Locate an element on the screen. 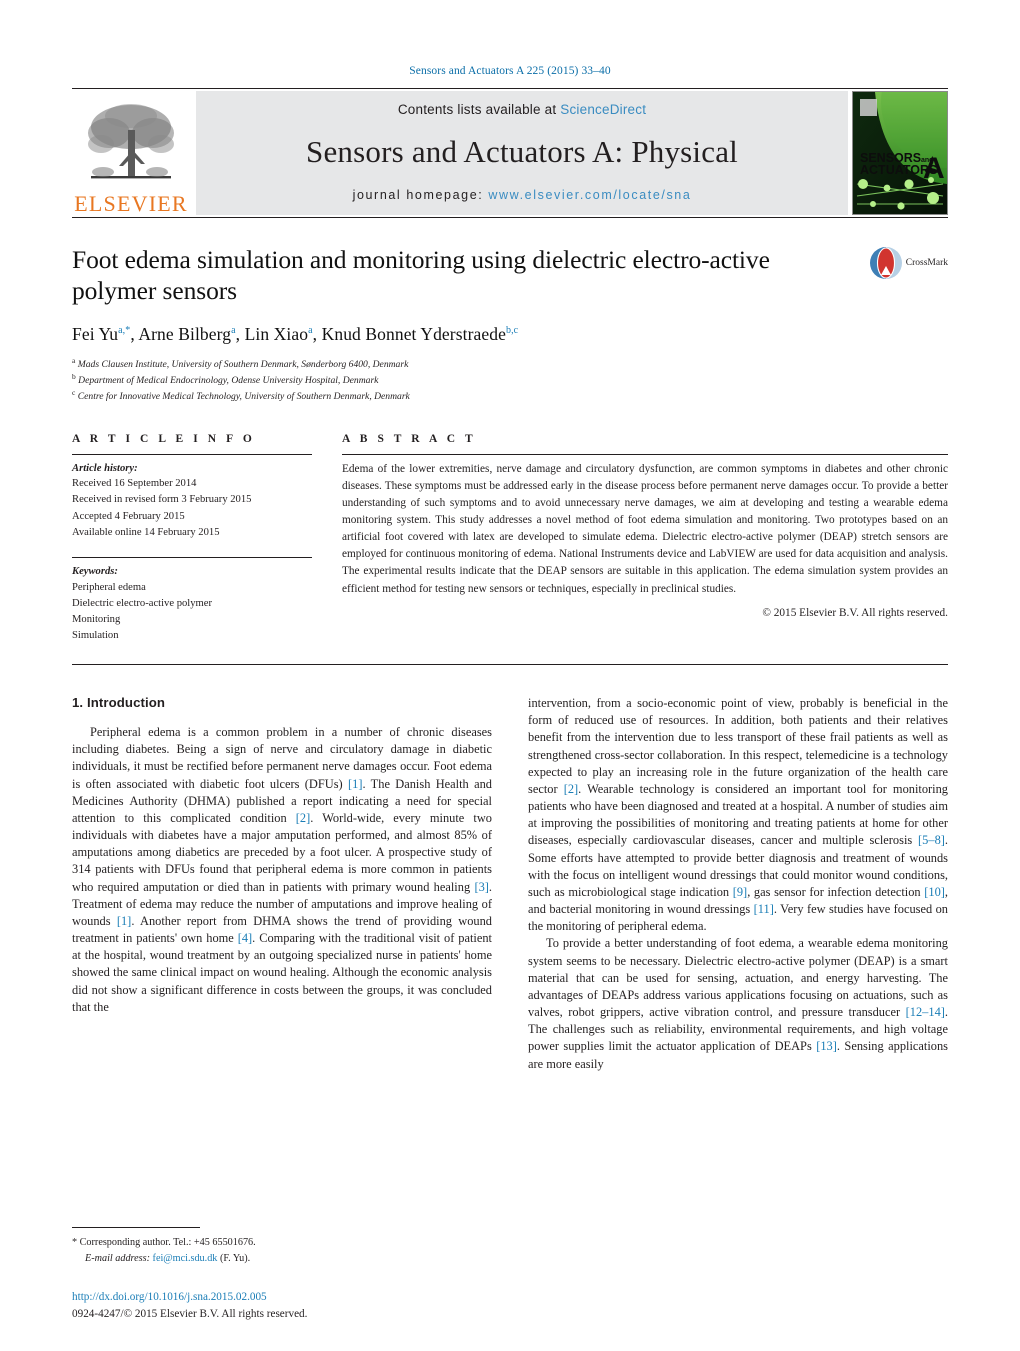  crossmark-area: CrossMark is located at coordinates (902, 324).